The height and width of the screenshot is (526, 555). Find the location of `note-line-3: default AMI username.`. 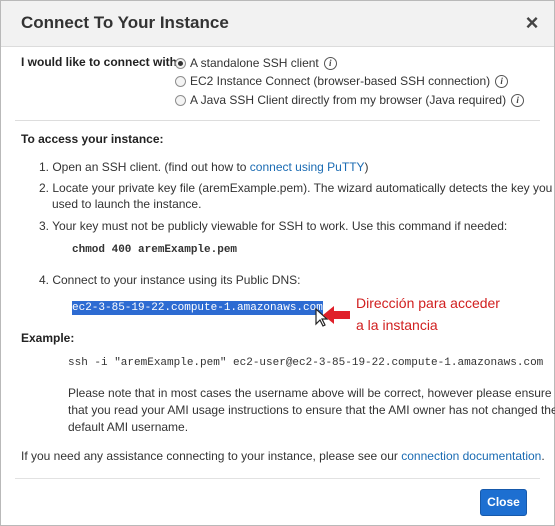

note-line-3: default AMI username. is located at coordinates (128, 427).